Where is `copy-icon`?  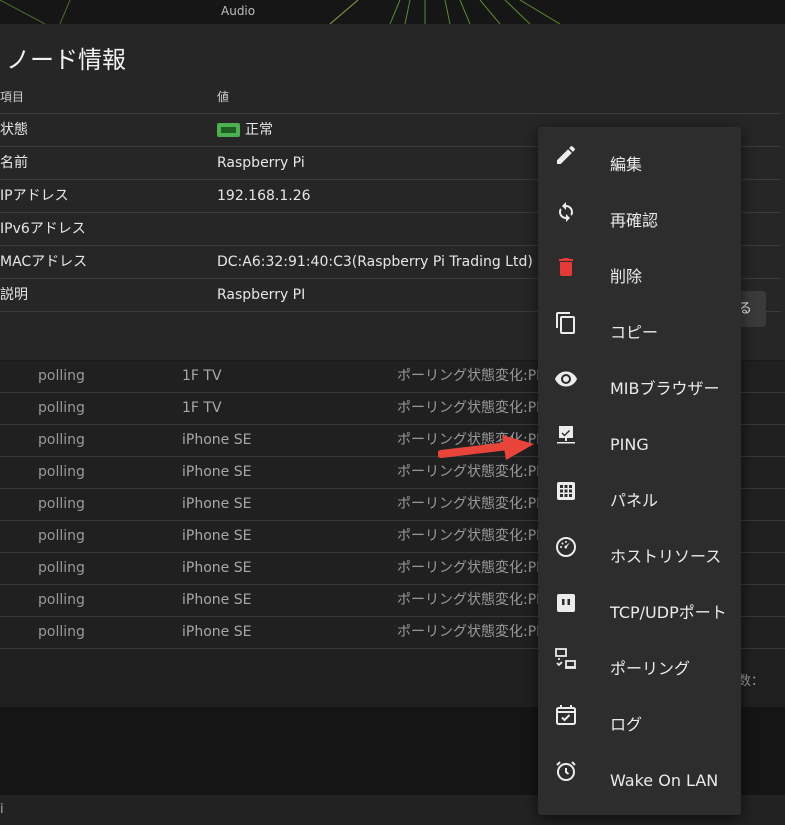
copy-icon is located at coordinates (565, 323).